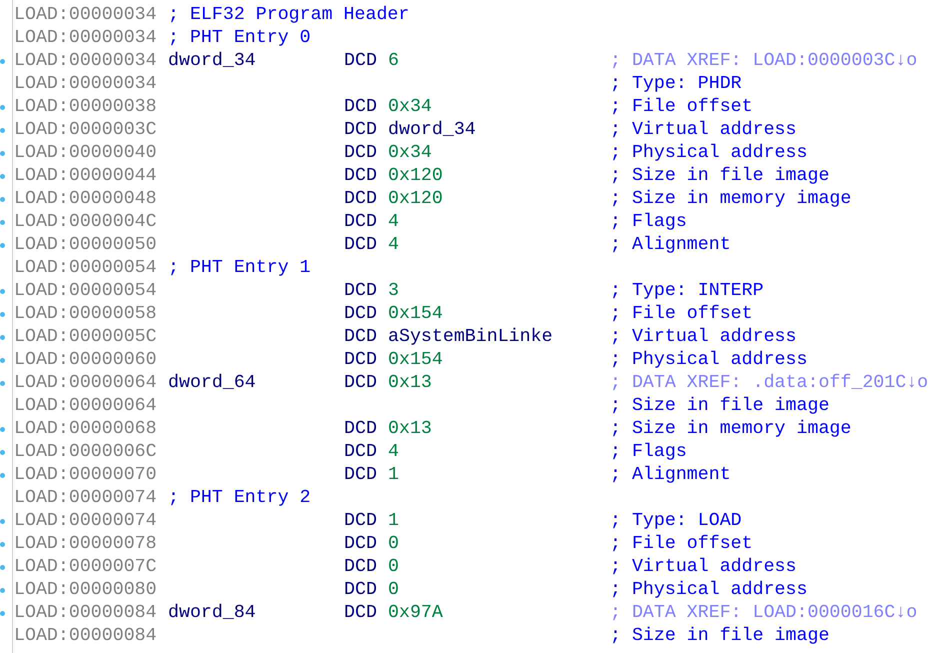 This screenshot has height=653, width=948. Describe the element at coordinates (86, 360) in the screenshot. I see `address-label: LOAD:00000060` at that location.